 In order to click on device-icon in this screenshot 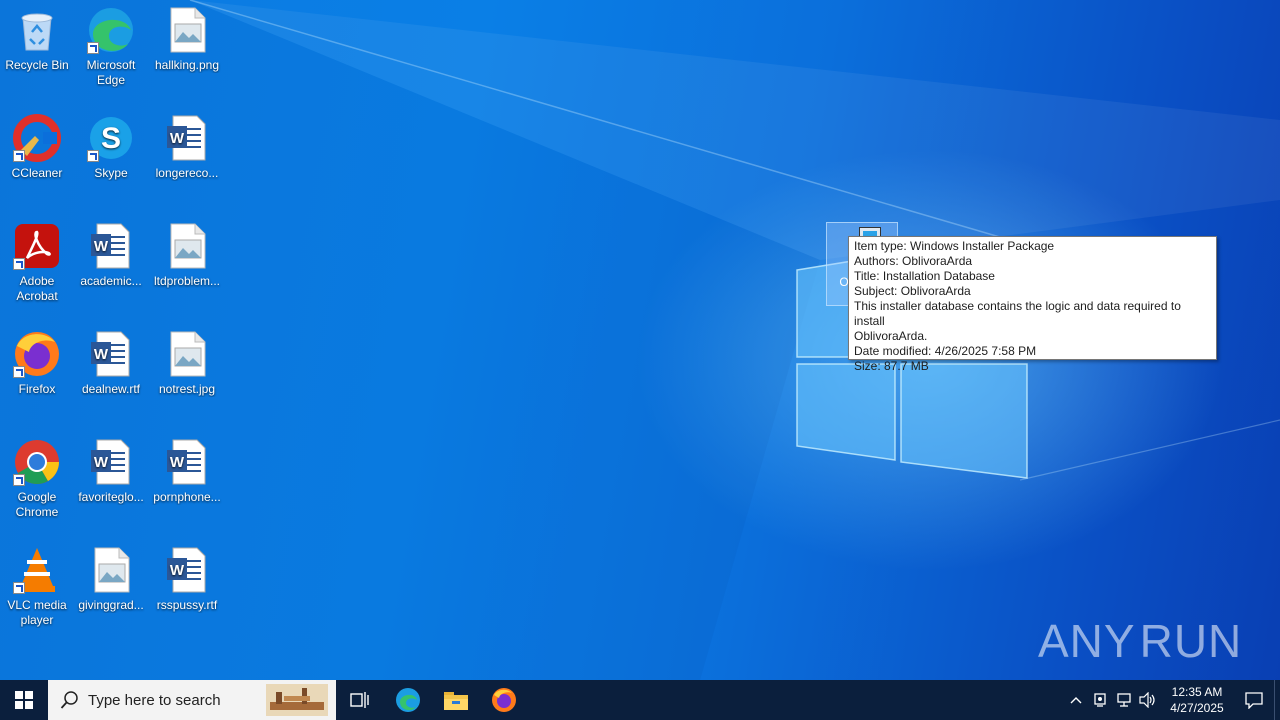, I will do `click(1100, 700)`.